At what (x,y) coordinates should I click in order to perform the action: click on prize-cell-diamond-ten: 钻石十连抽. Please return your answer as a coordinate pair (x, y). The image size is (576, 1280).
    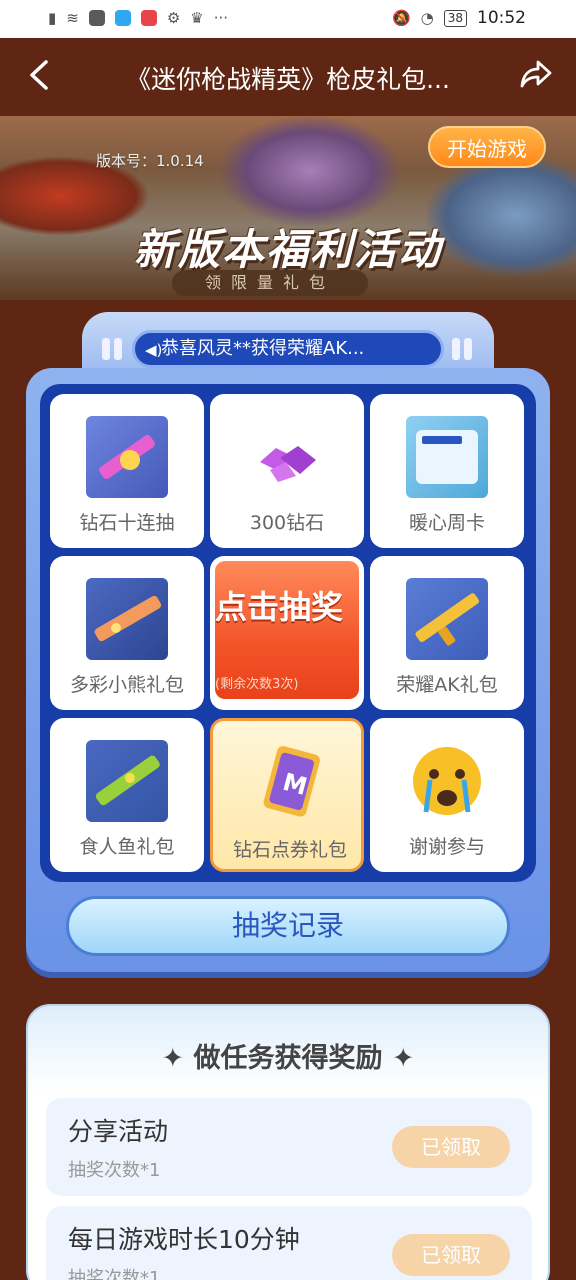
    Looking at the image, I should click on (127, 471).